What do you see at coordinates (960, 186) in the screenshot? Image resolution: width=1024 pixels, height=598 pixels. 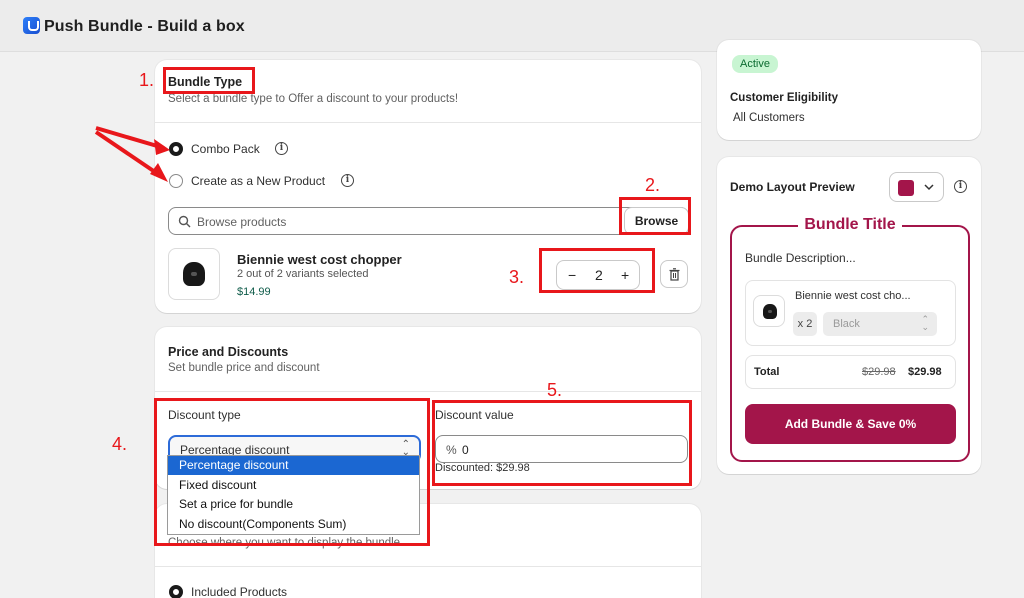 I see `preview-info-icon: i` at bounding box center [960, 186].